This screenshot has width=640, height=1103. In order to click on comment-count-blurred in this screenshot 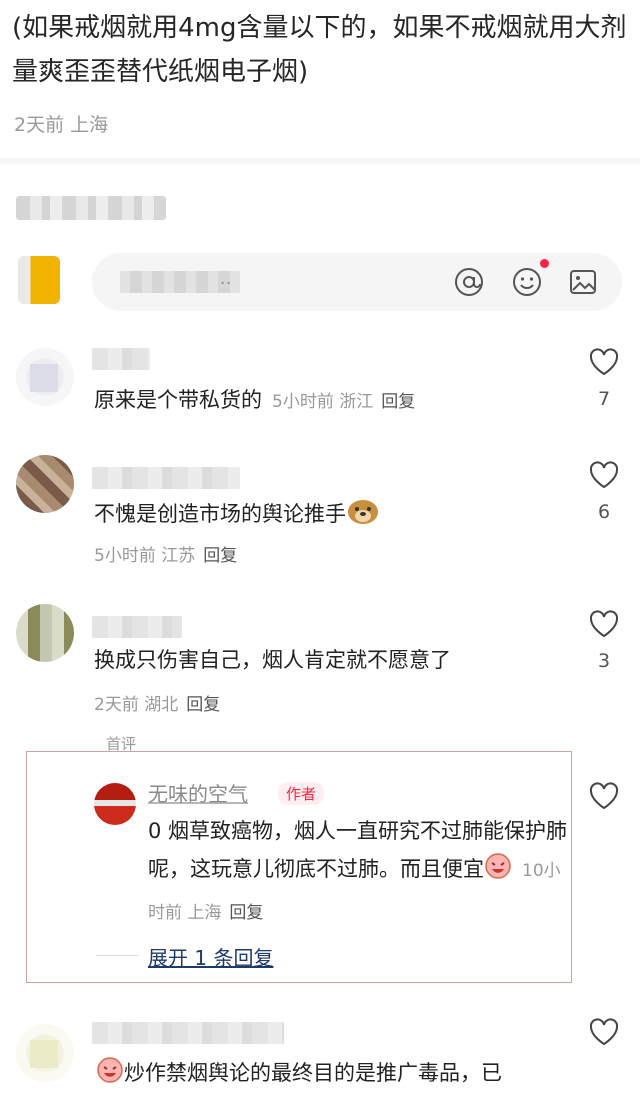, I will do `click(91, 208)`.